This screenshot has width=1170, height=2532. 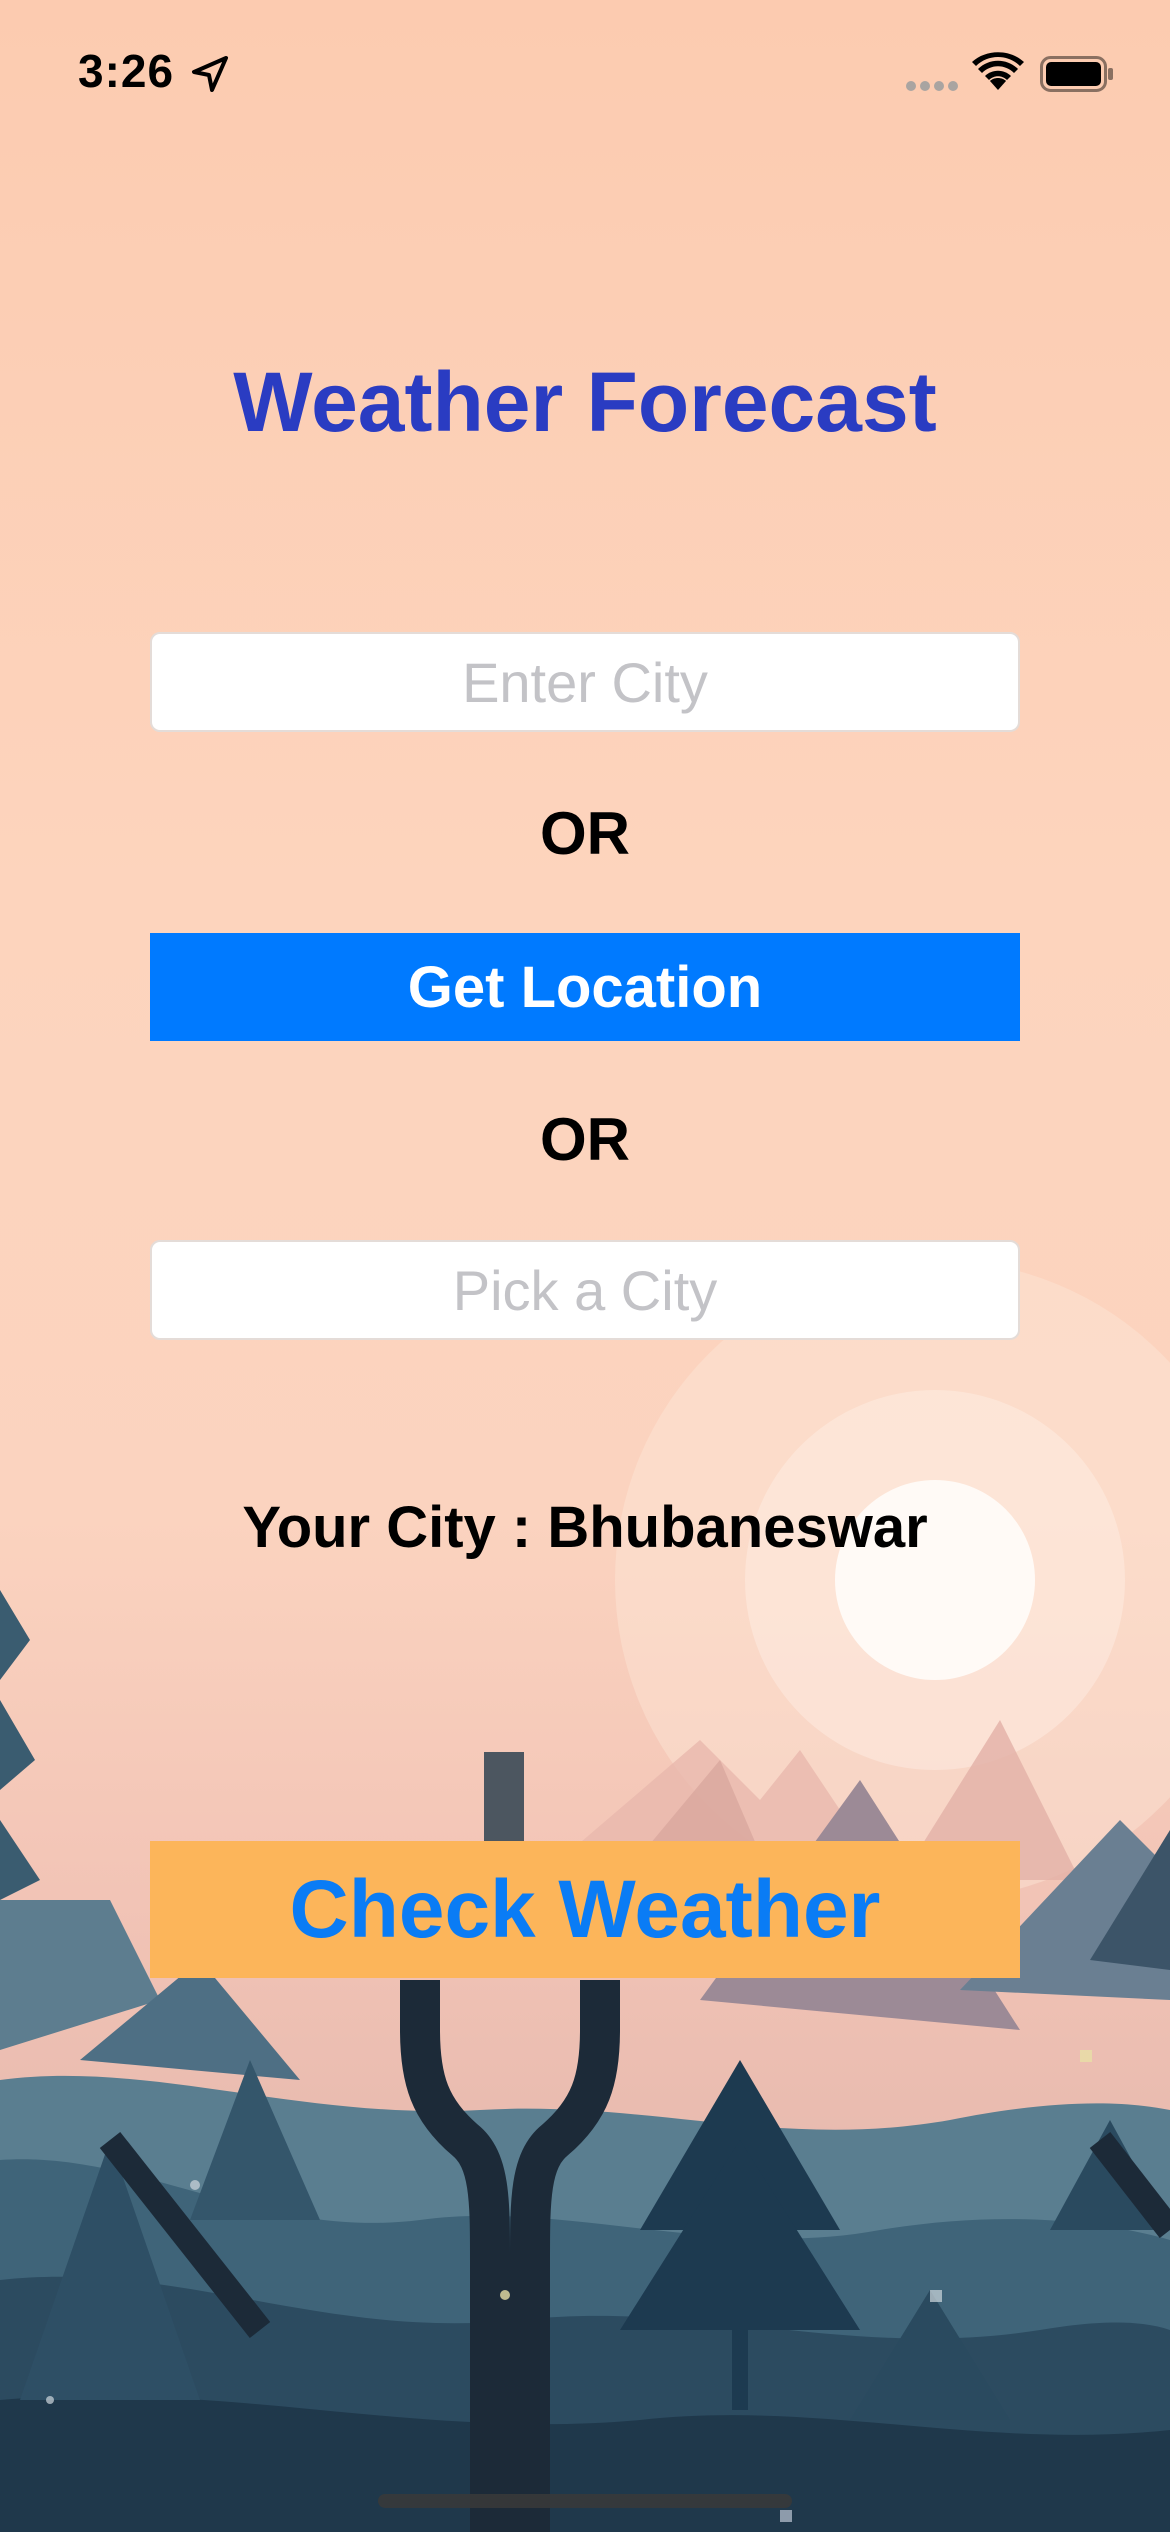 What do you see at coordinates (210, 74) in the screenshot?
I see `location-arrow-icon` at bounding box center [210, 74].